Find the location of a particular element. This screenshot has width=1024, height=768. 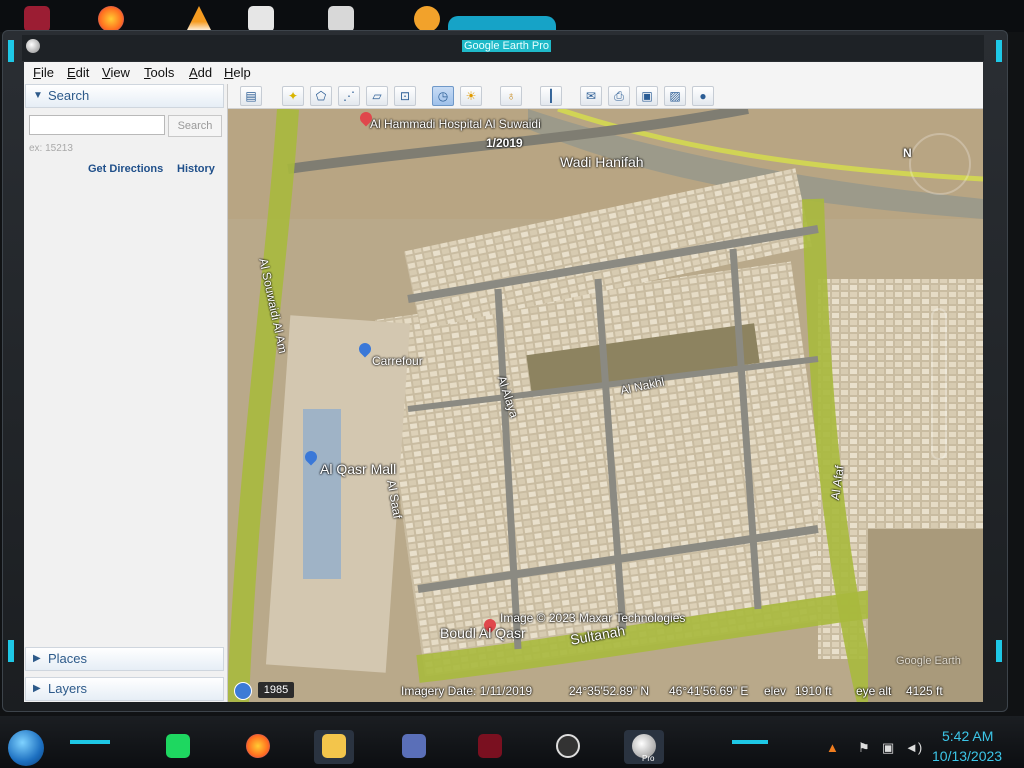

spotify-icon is located at coordinates (178, 746).